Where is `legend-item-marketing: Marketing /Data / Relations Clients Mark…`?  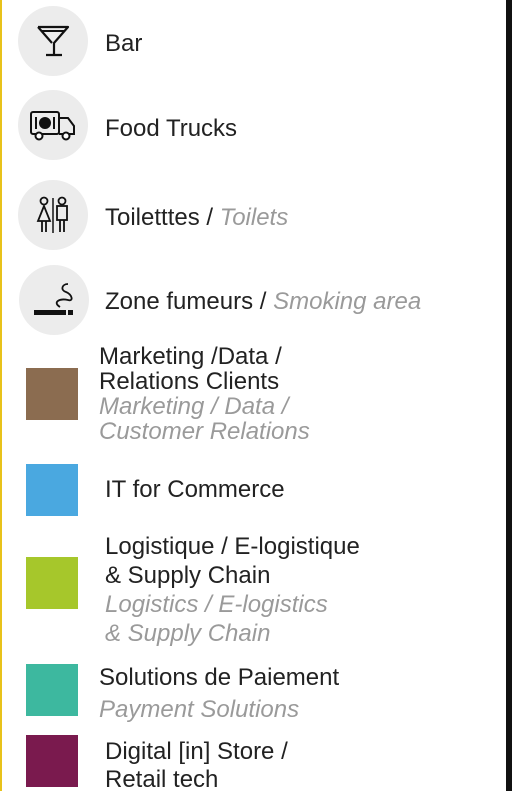 legend-item-marketing: Marketing /Data / Relations Clients Mark… is located at coordinates (254, 397).